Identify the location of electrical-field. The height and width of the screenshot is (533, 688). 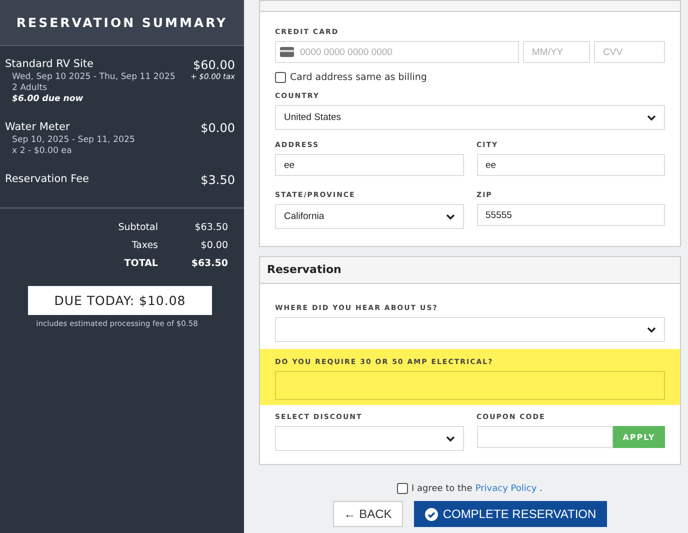
(470, 385).